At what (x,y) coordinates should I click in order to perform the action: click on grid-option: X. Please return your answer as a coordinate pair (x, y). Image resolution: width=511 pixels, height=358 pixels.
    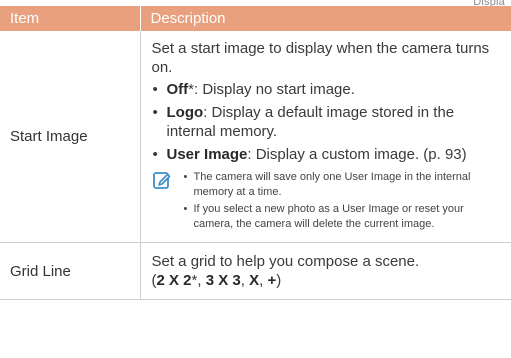
    Looking at the image, I should click on (254, 280).